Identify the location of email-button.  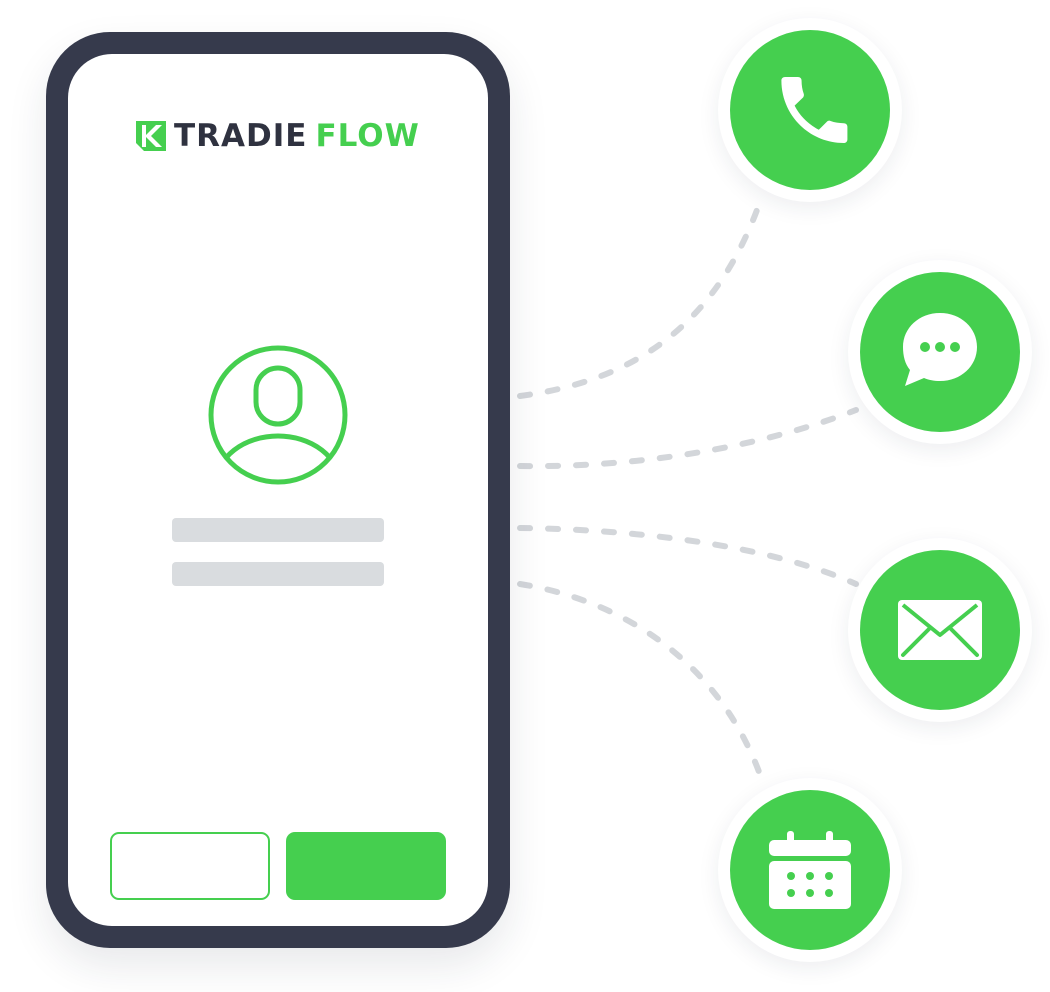
(940, 630).